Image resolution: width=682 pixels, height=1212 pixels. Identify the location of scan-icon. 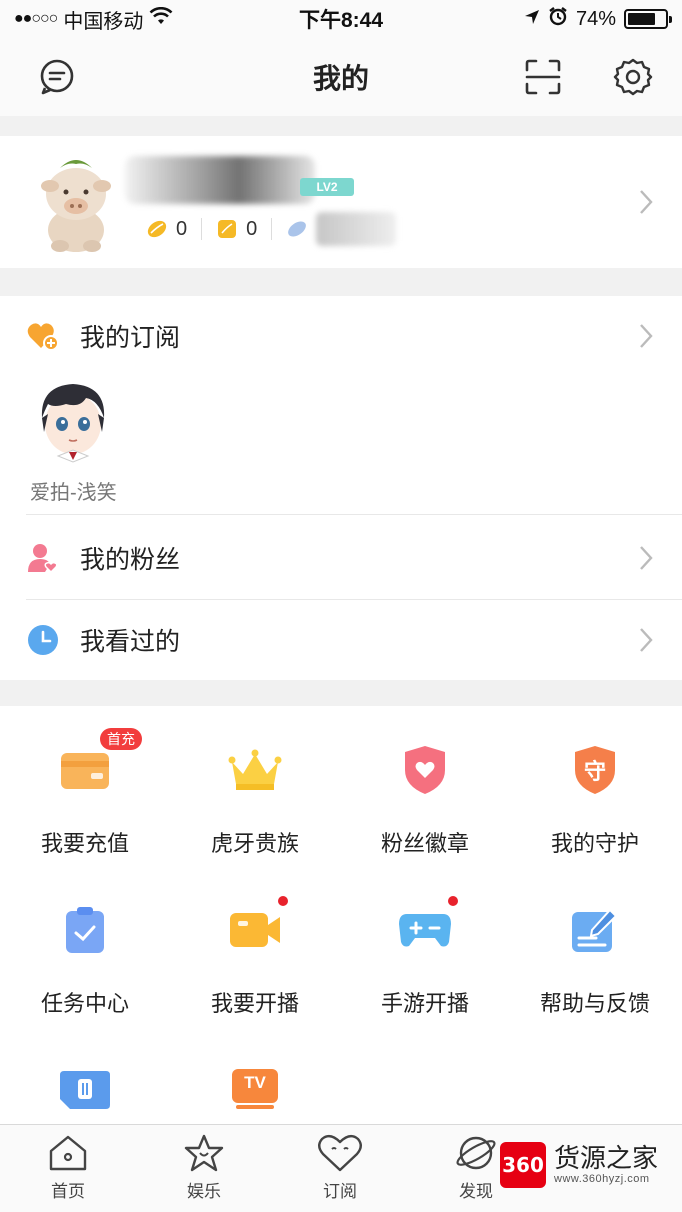
(543, 77).